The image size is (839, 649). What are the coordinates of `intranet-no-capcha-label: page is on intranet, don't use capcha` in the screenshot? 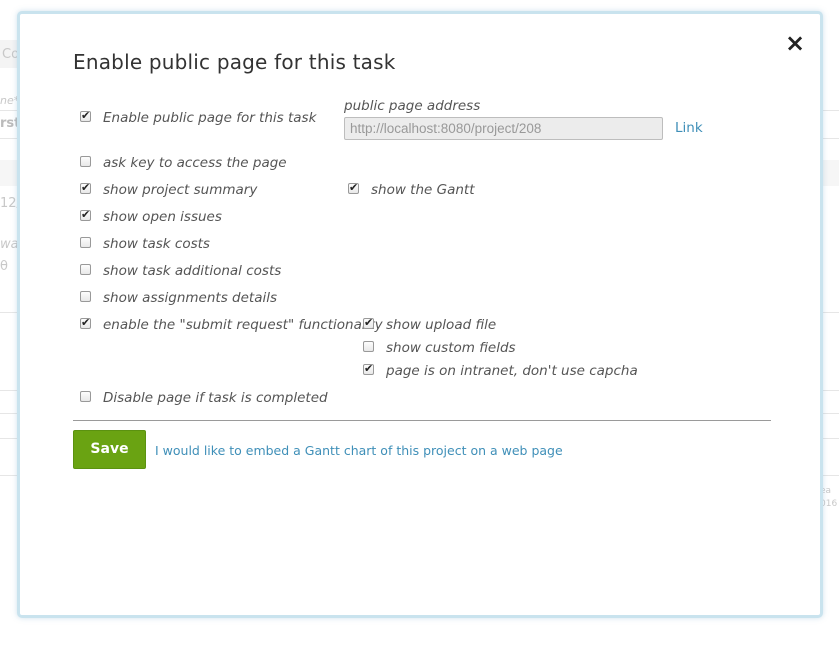 It's located at (512, 371).